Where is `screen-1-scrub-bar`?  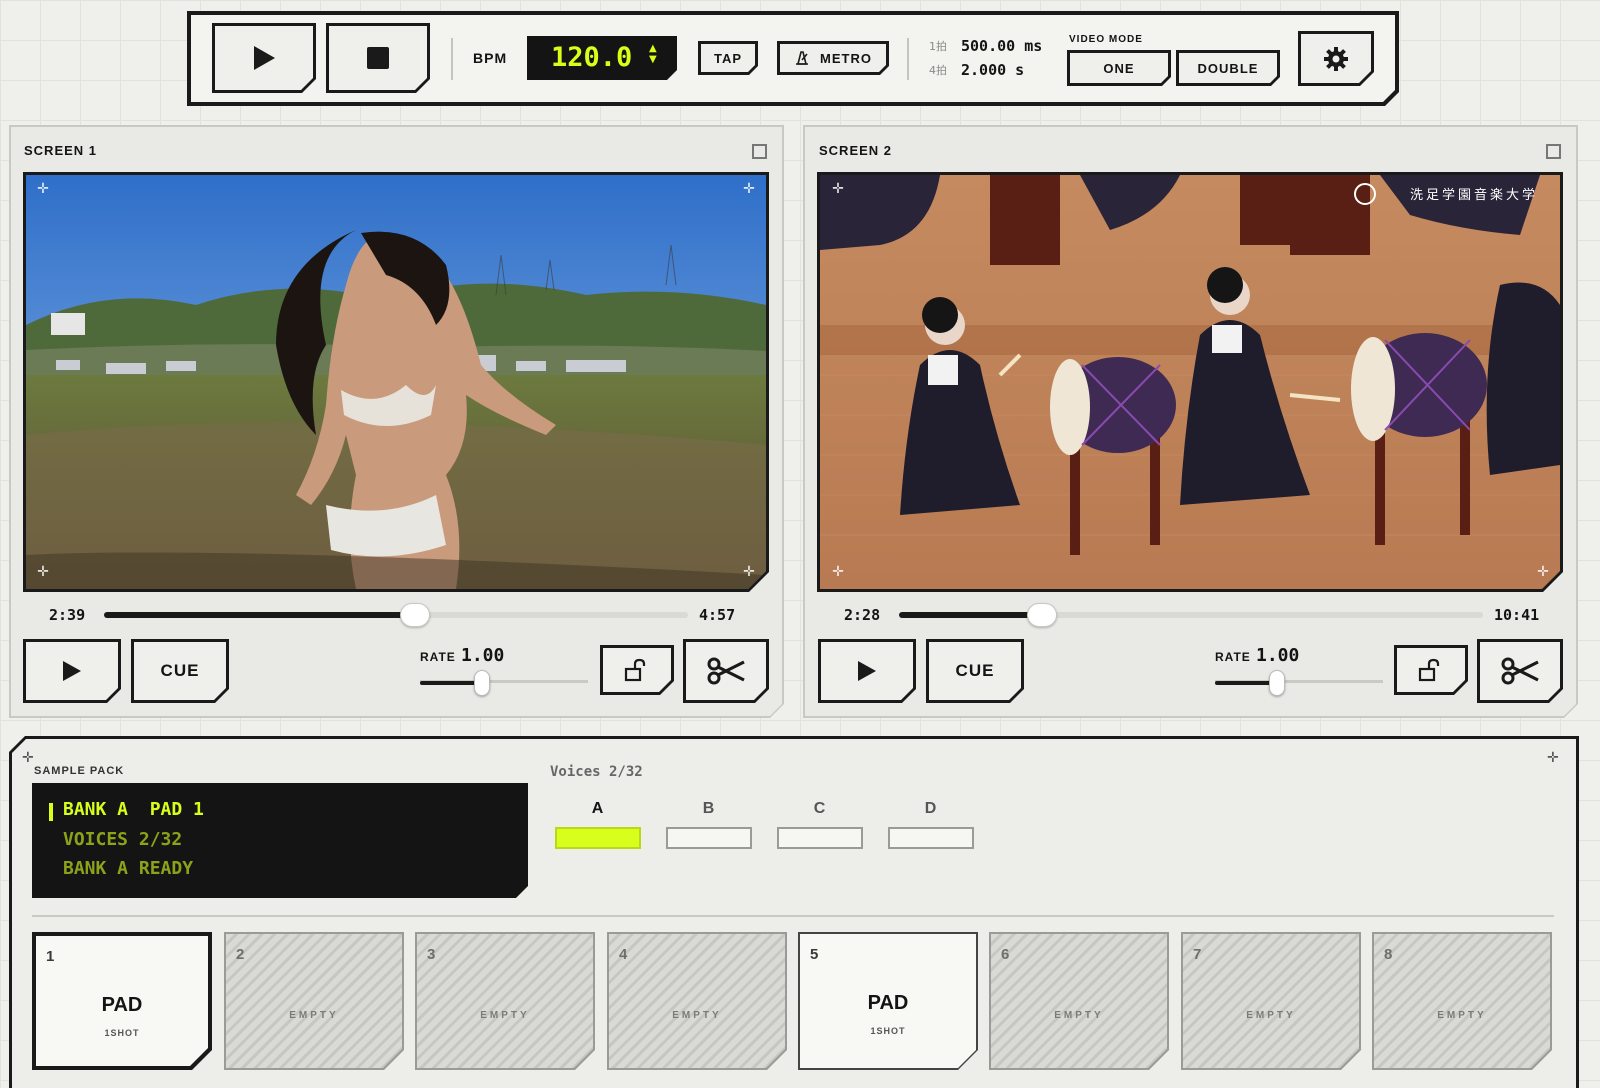 screen-1-scrub-bar is located at coordinates (396, 615).